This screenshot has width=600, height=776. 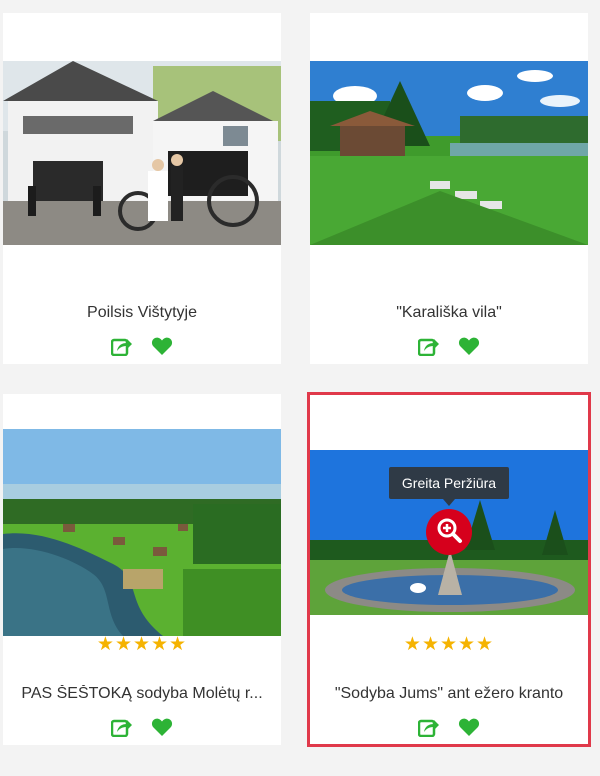 What do you see at coordinates (142, 532) in the screenshot?
I see `listing-photo-aerial-lake-farm` at bounding box center [142, 532].